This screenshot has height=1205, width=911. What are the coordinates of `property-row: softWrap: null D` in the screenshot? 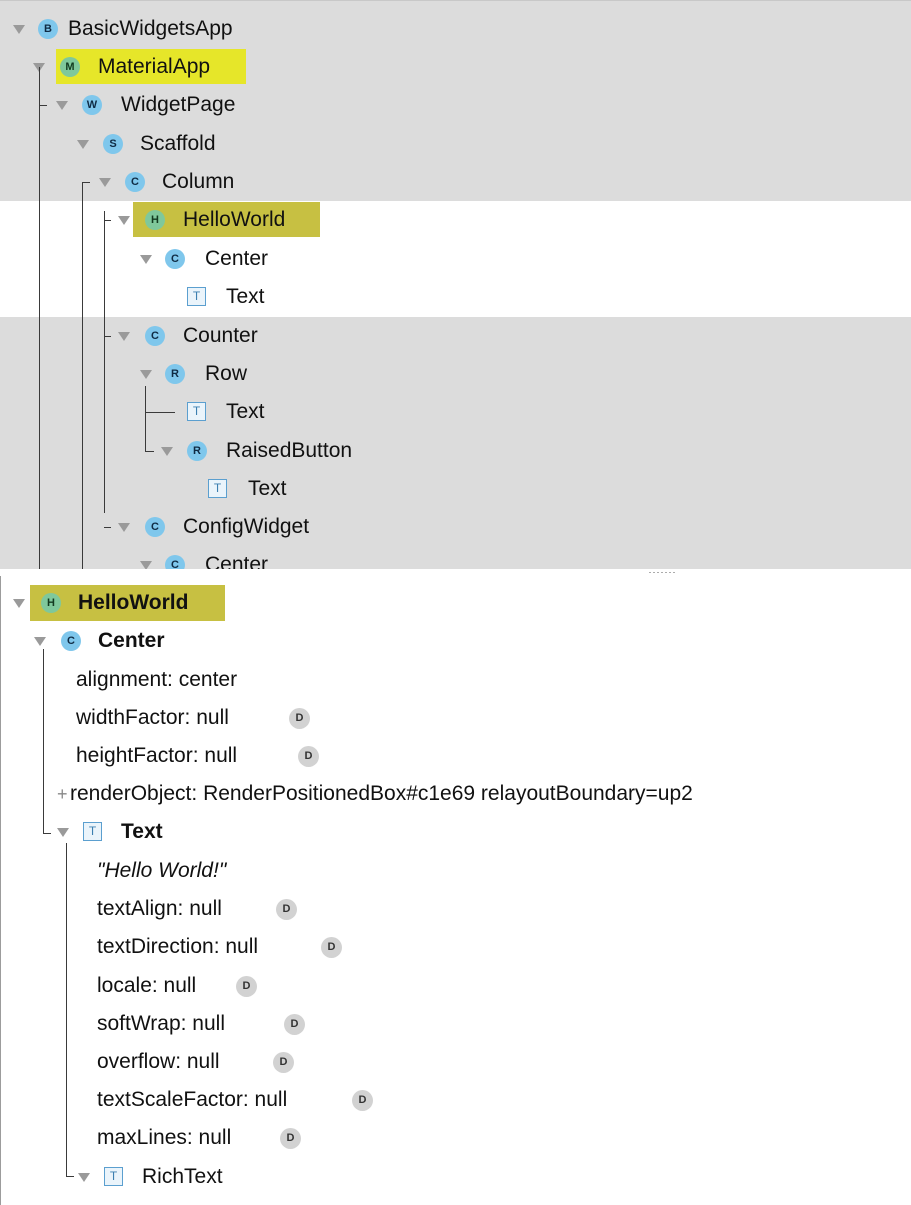 It's located at (456, 1024).